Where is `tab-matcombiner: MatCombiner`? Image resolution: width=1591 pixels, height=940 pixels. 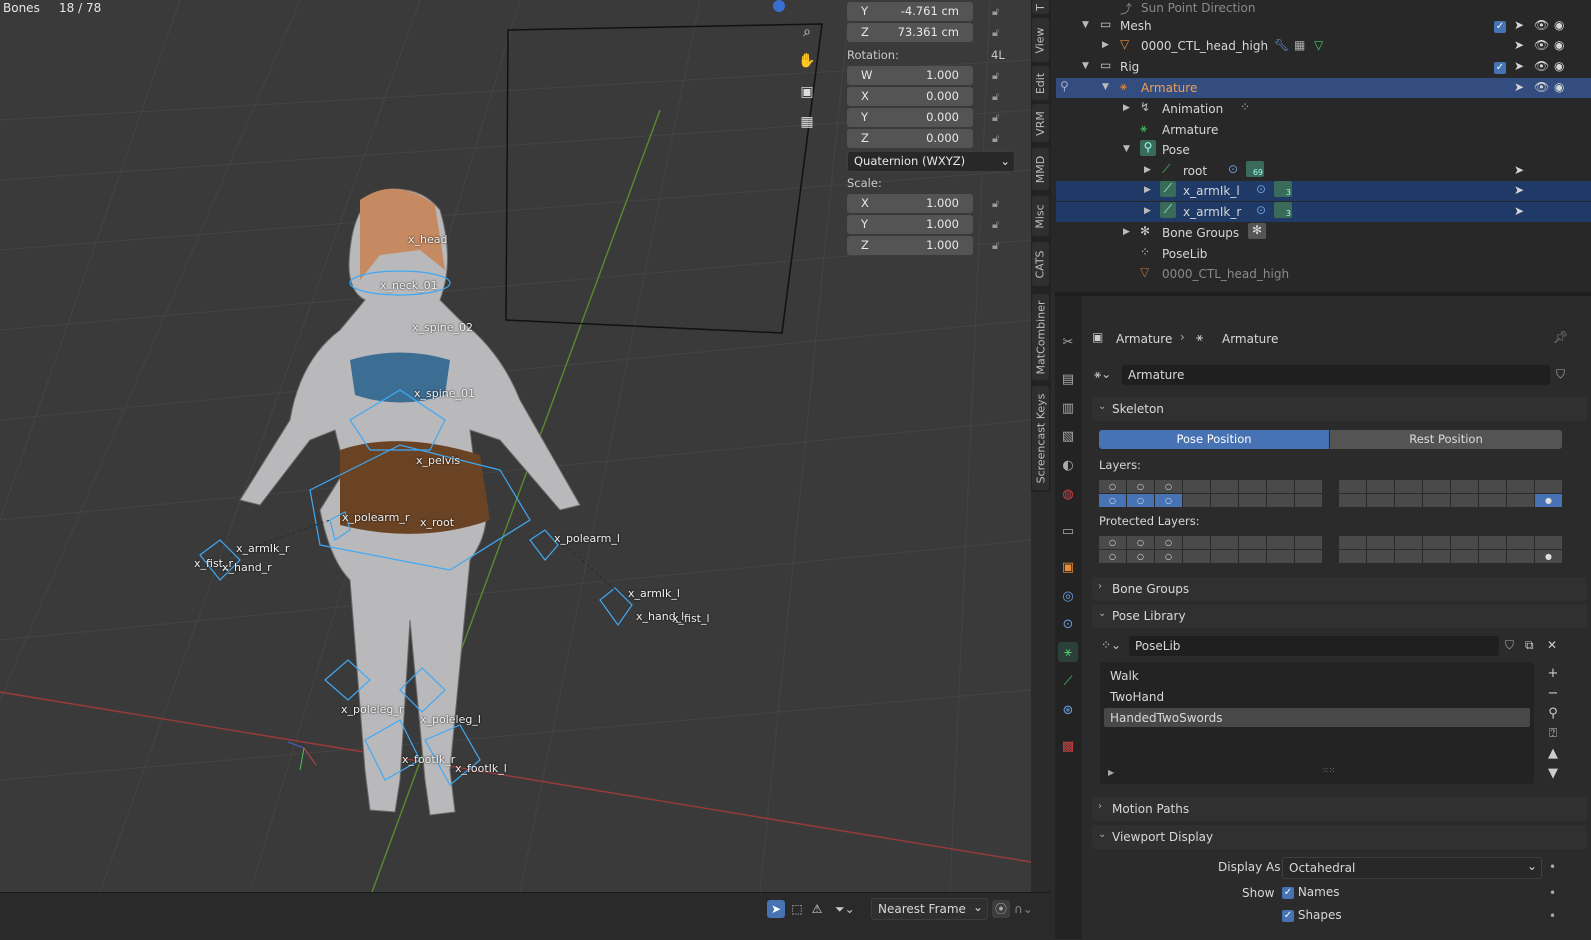
tab-matcombiner: MatCombiner is located at coordinates (1040, 337).